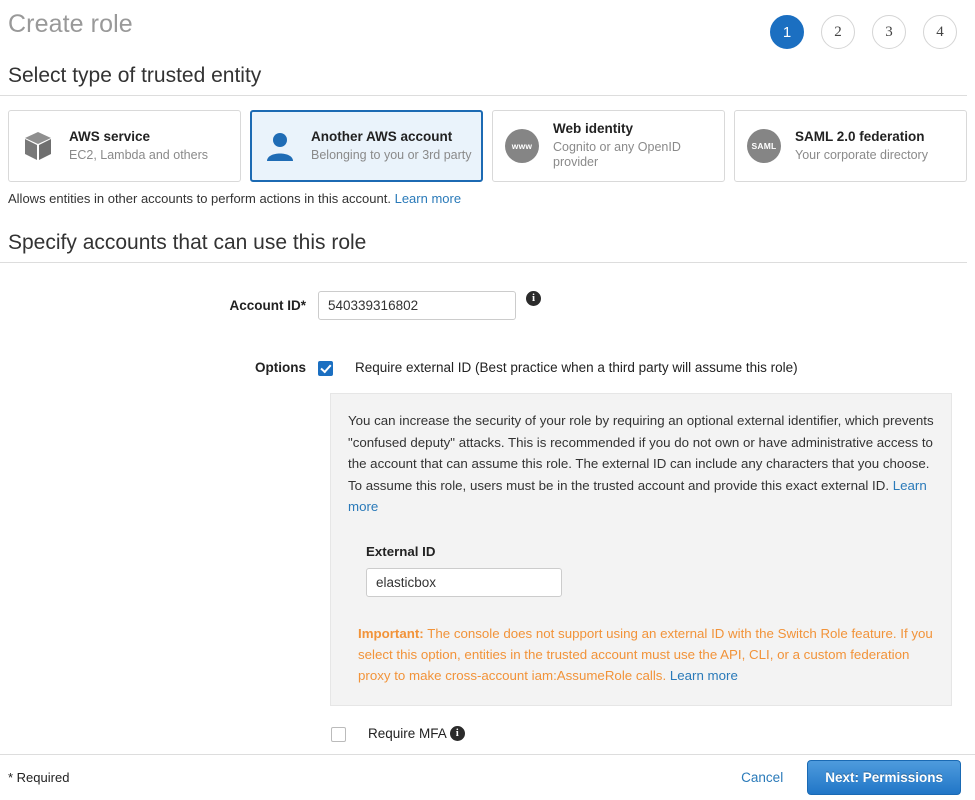 Image resolution: width=975 pixels, height=800 pixels. Describe the element at coordinates (617, 154) in the screenshot. I see `card-subtitle: Cognito or any OpenID provider` at that location.